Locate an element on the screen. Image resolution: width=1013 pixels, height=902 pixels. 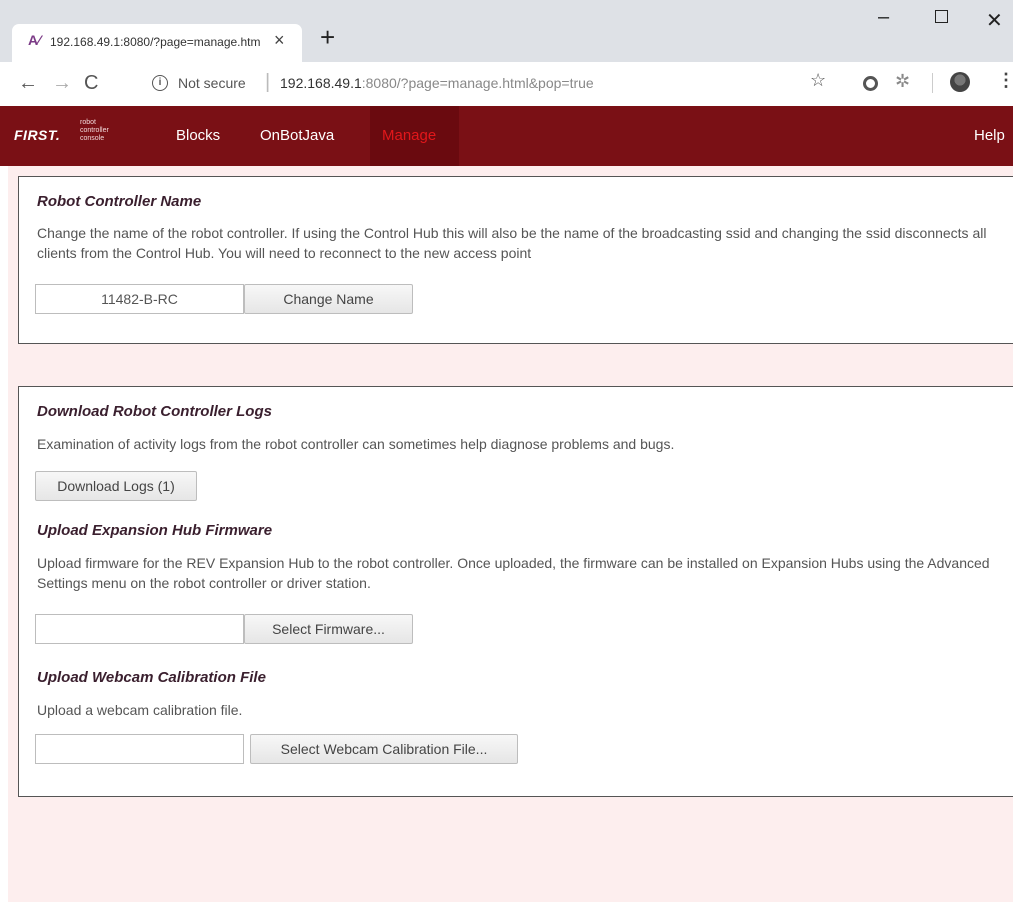
tab-close-icon: × is located at coordinates (279, 40).